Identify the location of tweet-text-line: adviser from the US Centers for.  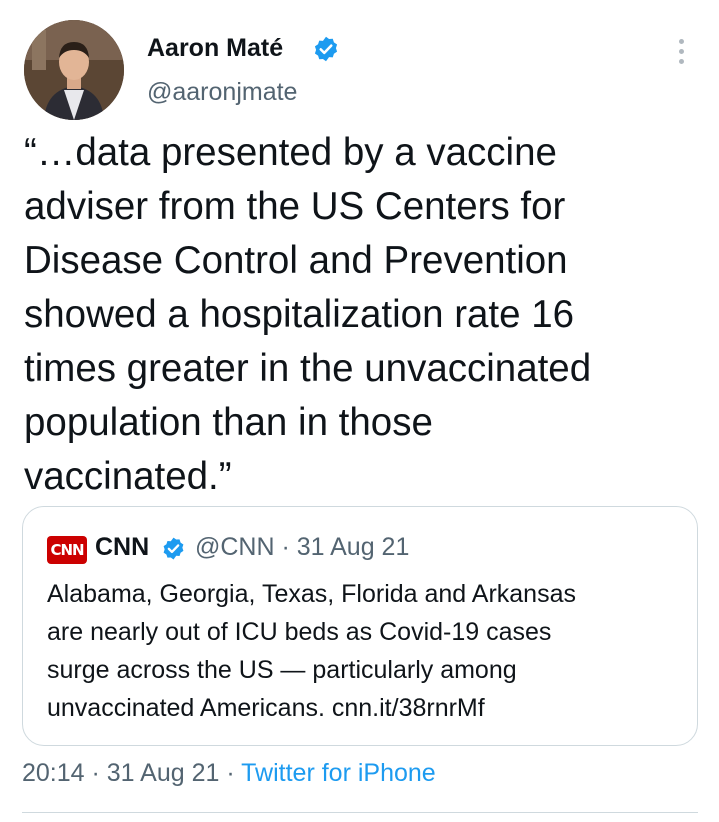
(295, 206).